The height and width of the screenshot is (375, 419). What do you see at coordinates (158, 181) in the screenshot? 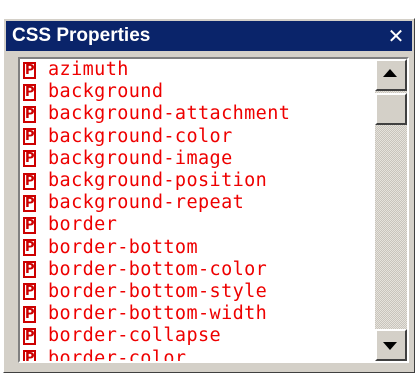
I see `list-item-label: background-position` at bounding box center [158, 181].